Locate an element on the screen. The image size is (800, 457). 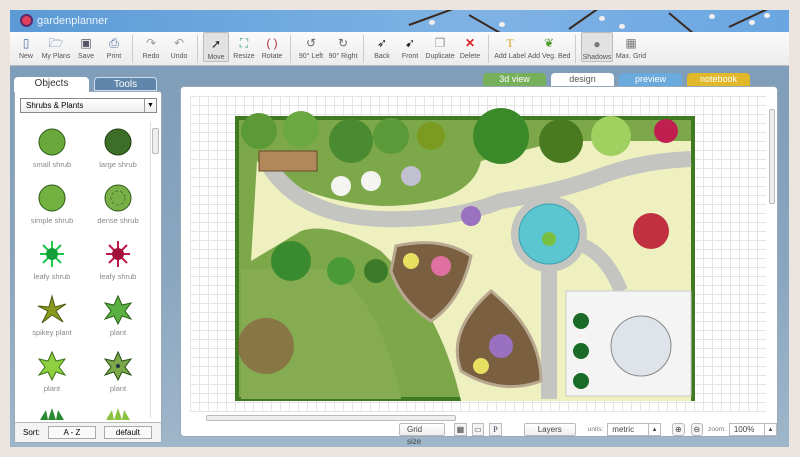
send-back-icon: ➶ is located at coordinates (382, 43).